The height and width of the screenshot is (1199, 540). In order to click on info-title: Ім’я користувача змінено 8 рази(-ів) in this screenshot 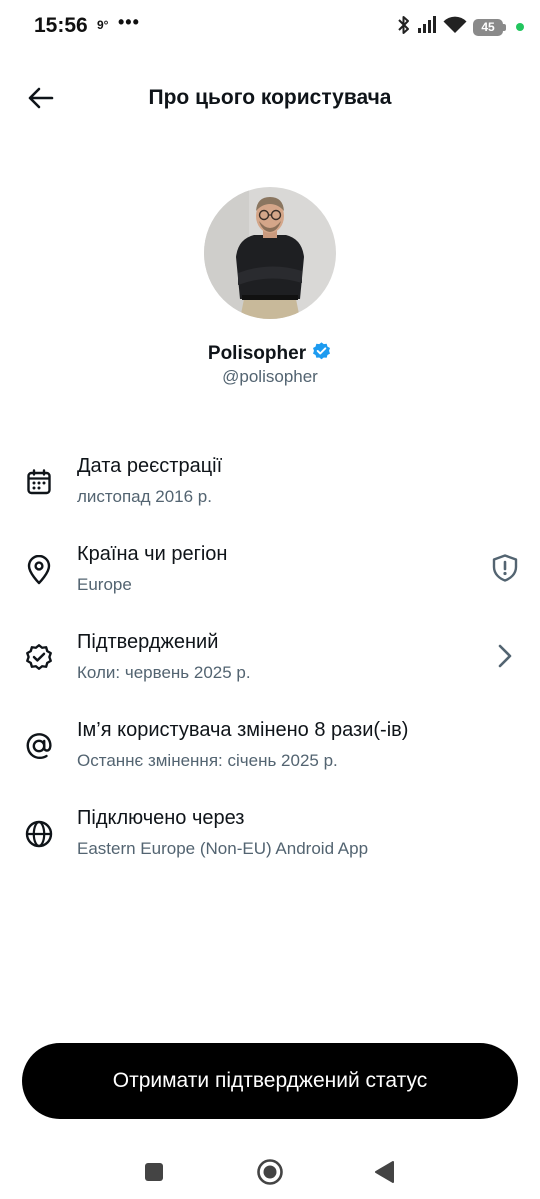, I will do `click(243, 730)`.